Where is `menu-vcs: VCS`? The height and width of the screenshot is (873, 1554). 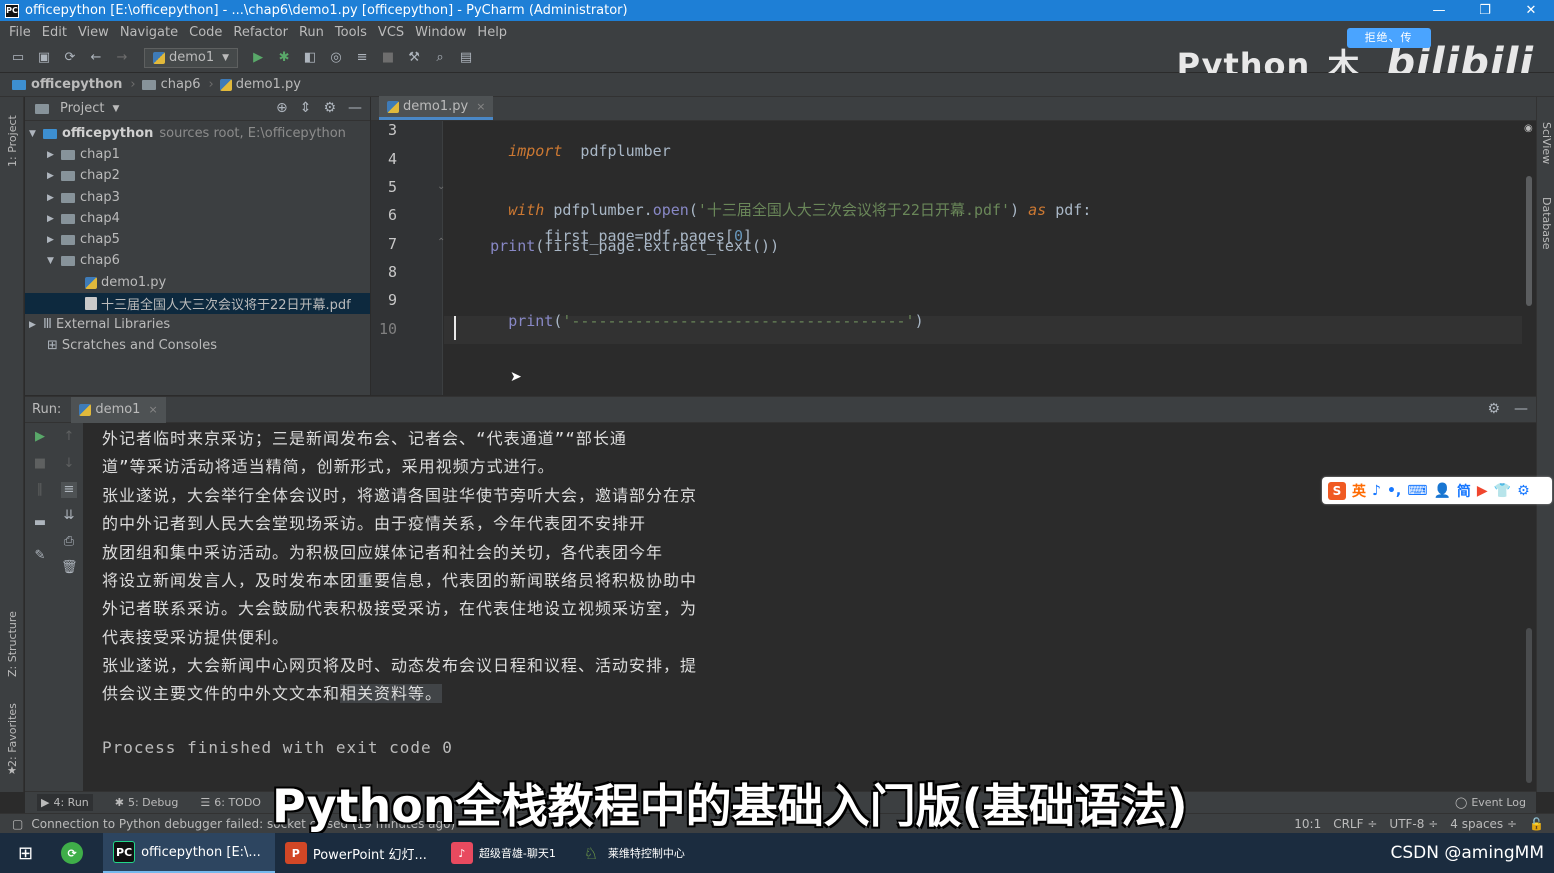
menu-vcs: VCS is located at coordinates (391, 32).